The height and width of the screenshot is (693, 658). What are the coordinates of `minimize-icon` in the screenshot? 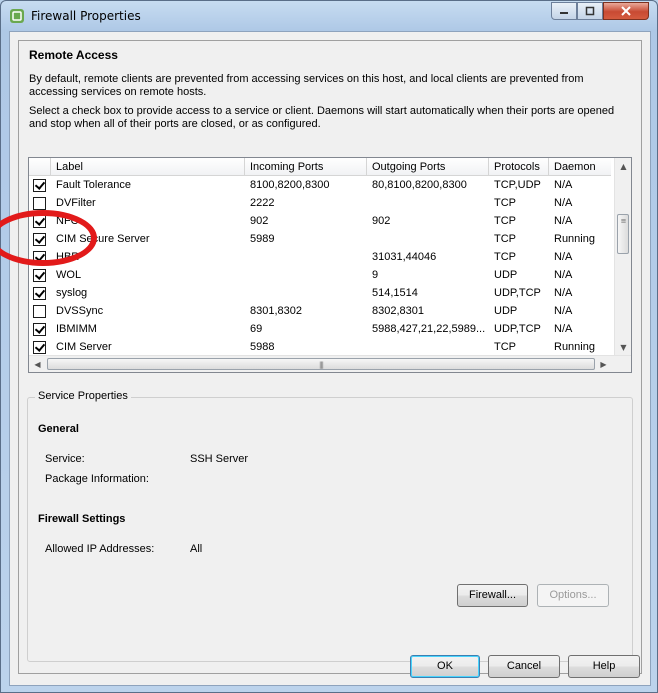 It's located at (564, 13).